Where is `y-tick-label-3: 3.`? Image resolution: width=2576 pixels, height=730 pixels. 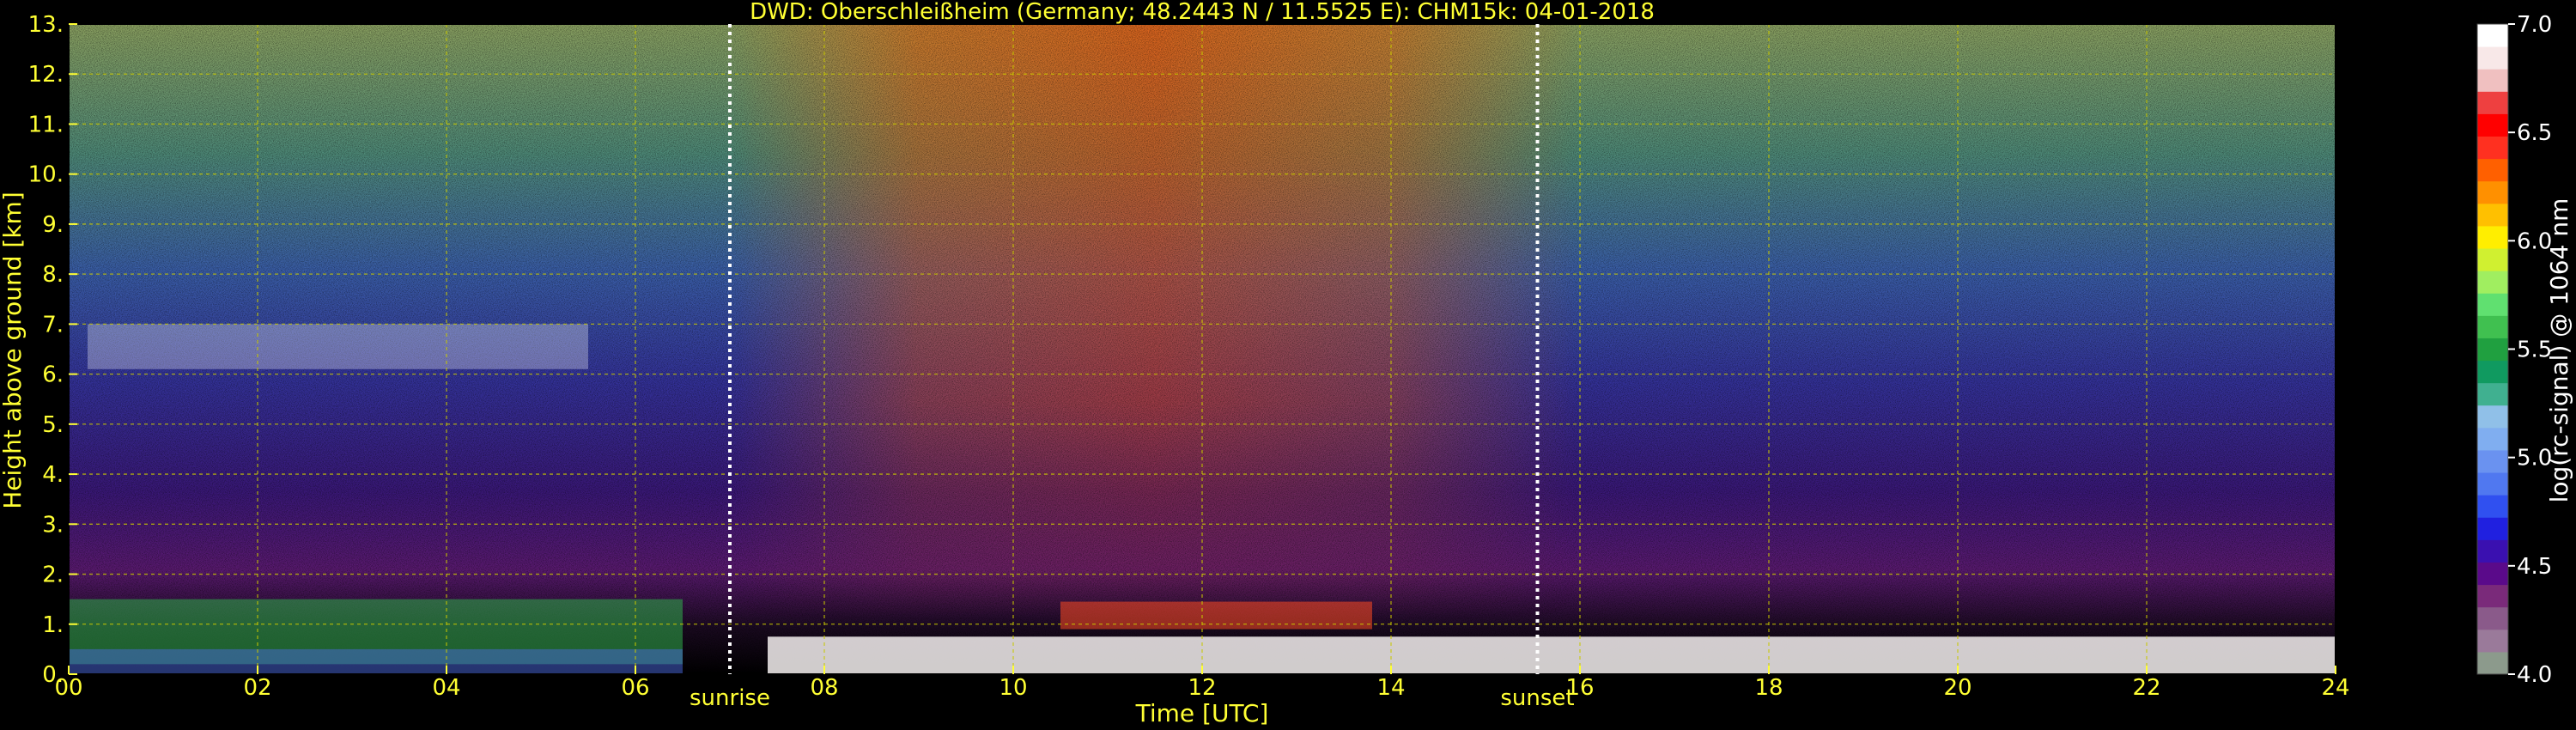
y-tick-label-3: 3. is located at coordinates (53, 525).